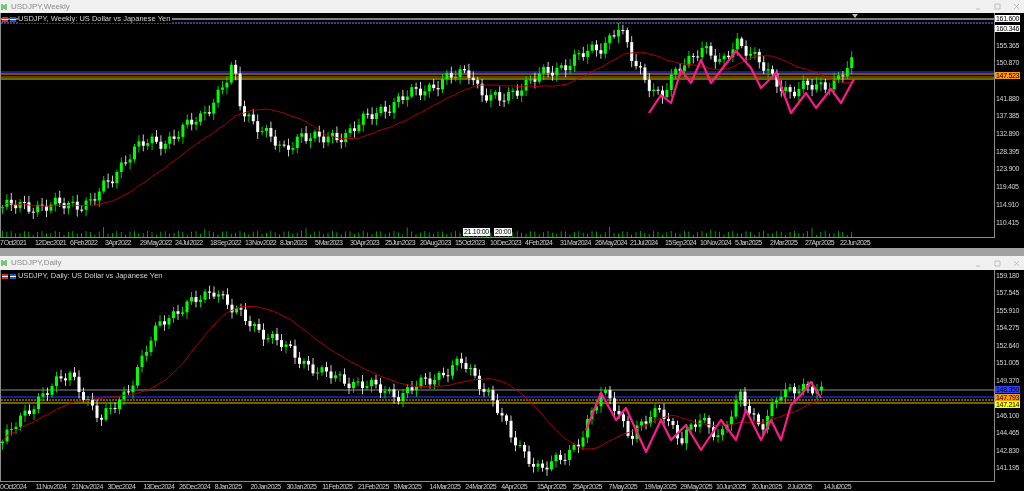 The width and height of the screenshot is (1024, 491). I want to click on window-title: USDJPY,Daily, so click(36, 263).